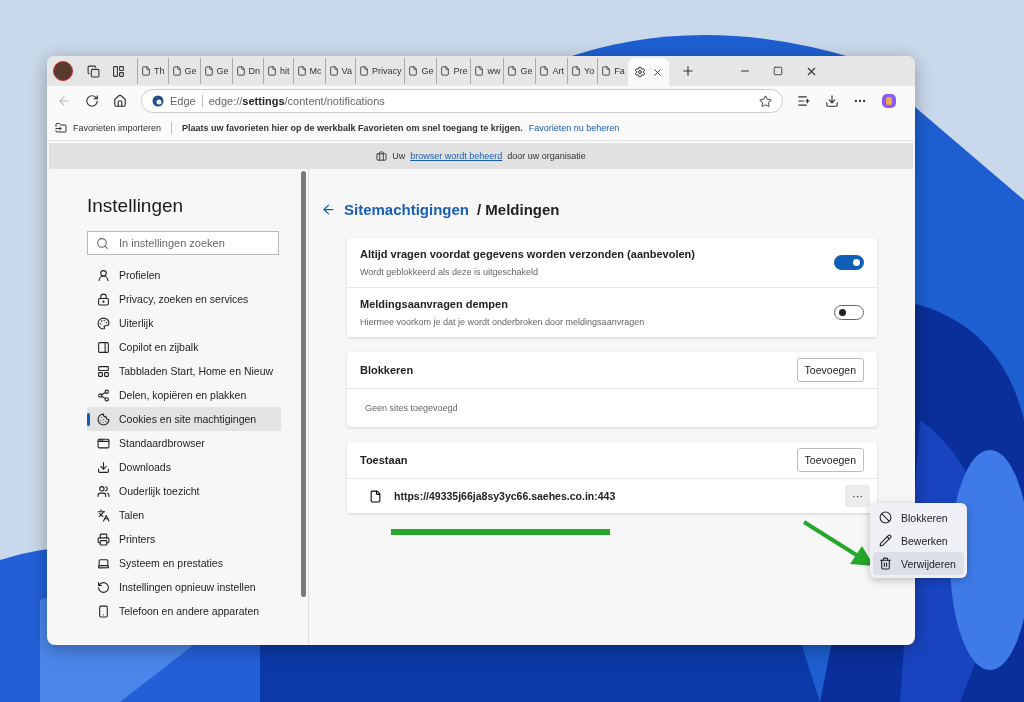  I want to click on trash-icon, so click(885, 563).